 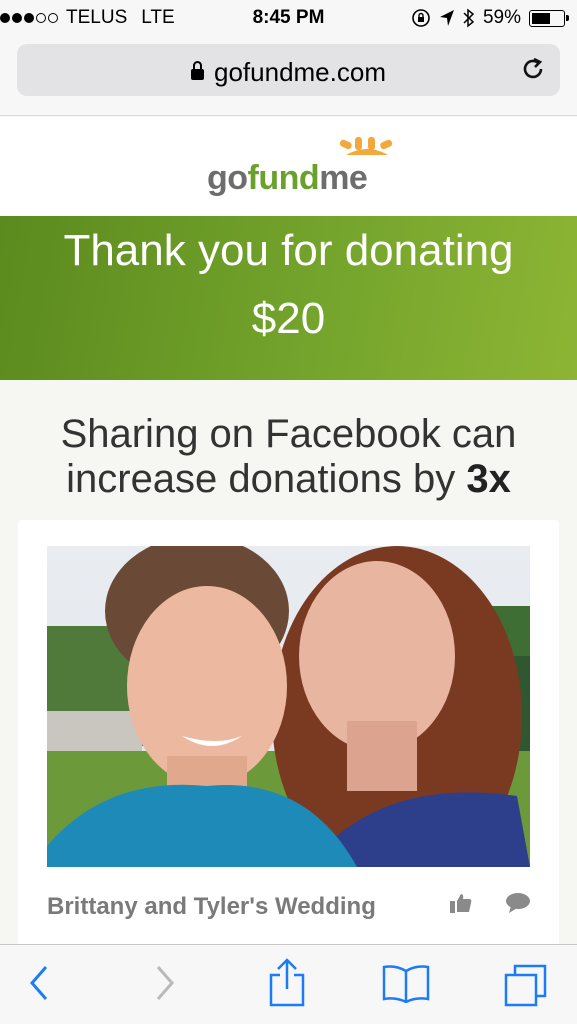 I want to click on url-text: gofundme.com, so click(x=300, y=72).